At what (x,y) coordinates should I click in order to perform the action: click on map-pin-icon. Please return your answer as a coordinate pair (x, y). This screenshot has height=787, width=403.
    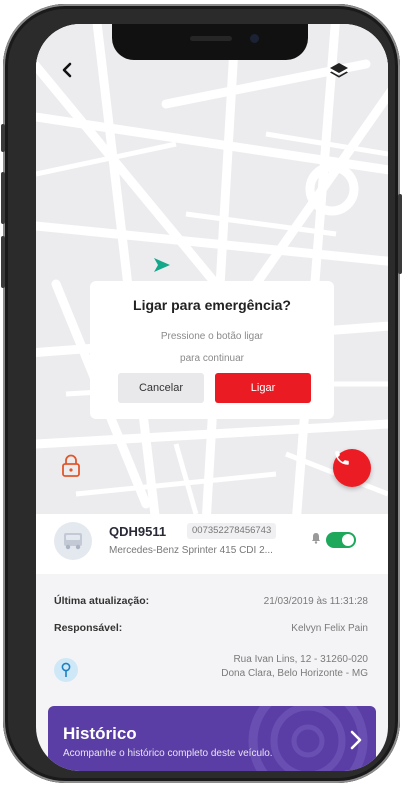
    Looking at the image, I should click on (66, 669).